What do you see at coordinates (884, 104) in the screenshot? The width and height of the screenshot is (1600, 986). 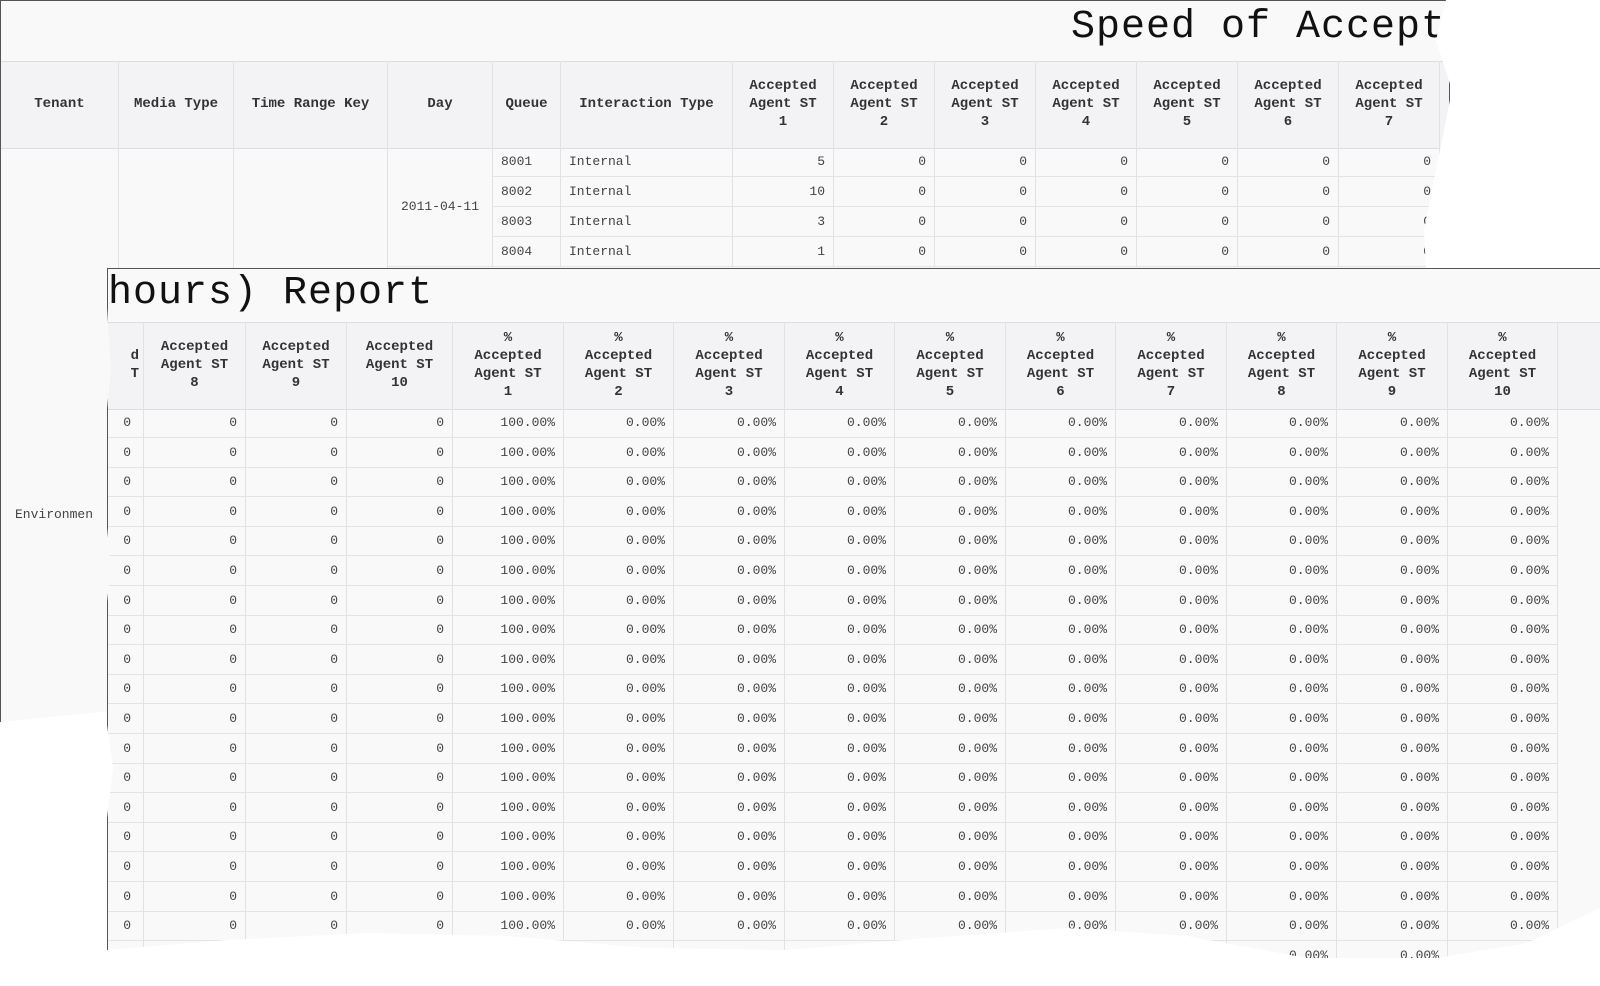 I see `column-header: Accepted Agent ST 2` at bounding box center [884, 104].